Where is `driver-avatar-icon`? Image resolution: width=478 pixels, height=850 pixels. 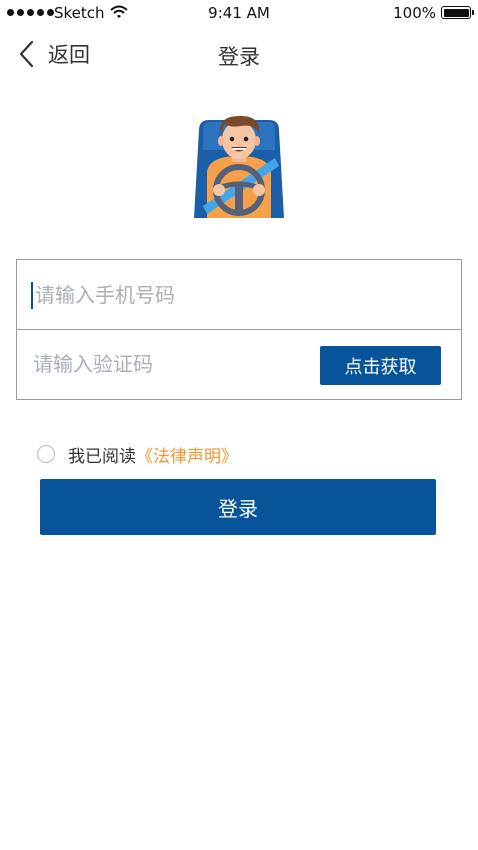
driver-avatar-icon is located at coordinates (239, 166).